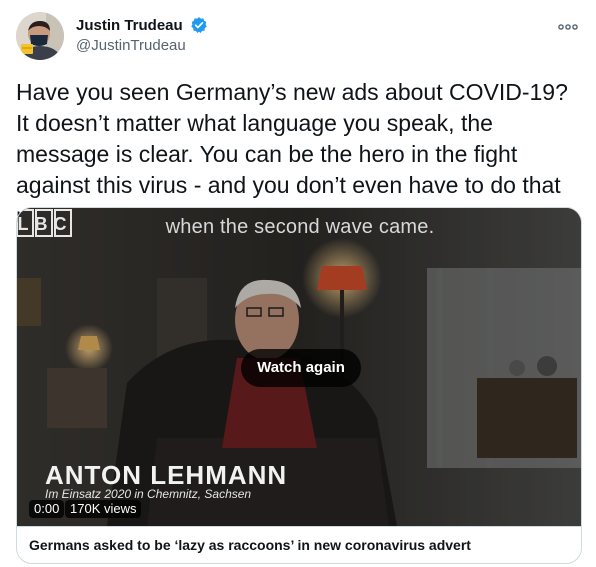 Image resolution: width=596 pixels, height=567 pixels. Describe the element at coordinates (129, 25) in the screenshot. I see `display-name: Justin Trudeau` at that location.